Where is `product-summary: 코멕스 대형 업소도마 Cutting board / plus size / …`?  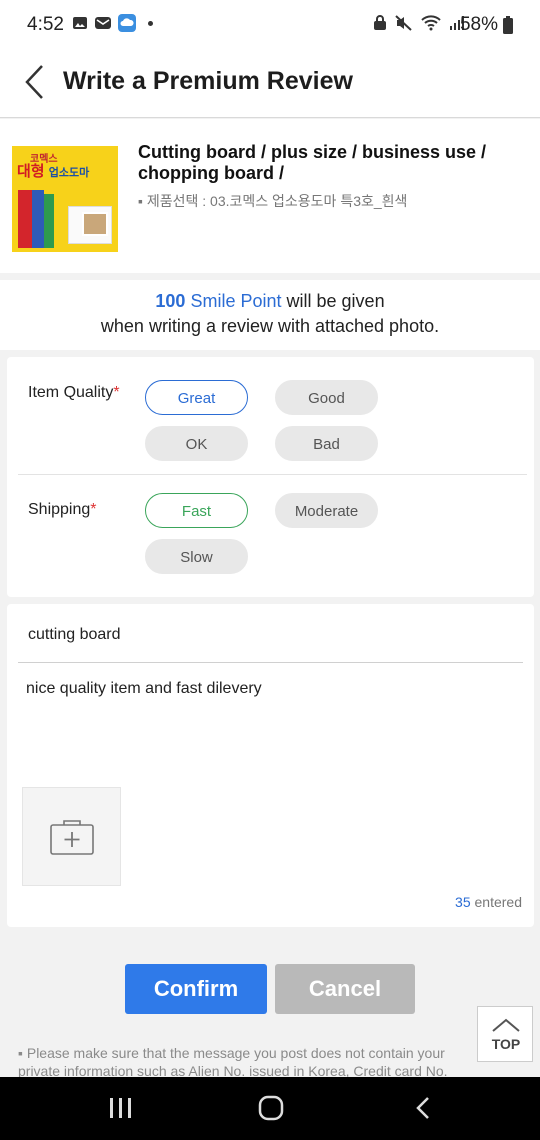
product-summary: 코멕스 대형 업소도마 Cutting board / plus size / … is located at coordinates (270, 196).